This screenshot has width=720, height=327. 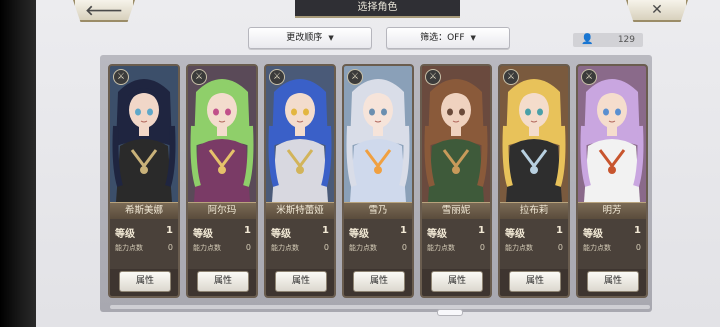 I want to click on character-card: ⚔ 拉布莉 等级 1 能力点数 0 属性, so click(x=534, y=181).